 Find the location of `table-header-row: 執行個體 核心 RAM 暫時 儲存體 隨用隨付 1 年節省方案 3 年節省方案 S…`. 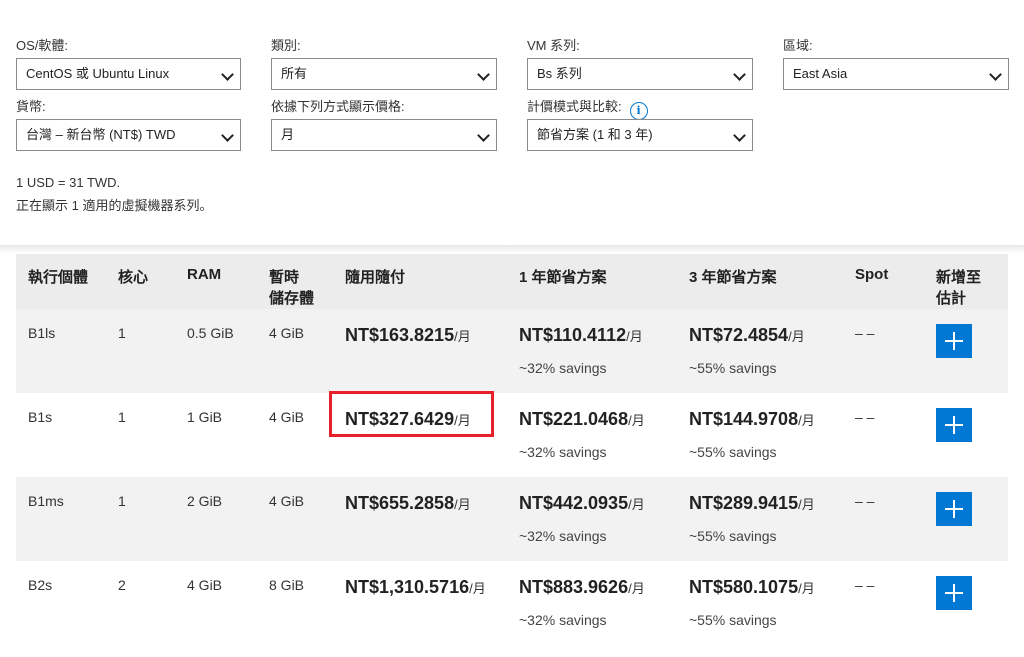

table-header-row: 執行個體 核心 RAM 暫時 儲存體 隨用隨付 1 年節省方案 3 年節省方案 S… is located at coordinates (512, 281).